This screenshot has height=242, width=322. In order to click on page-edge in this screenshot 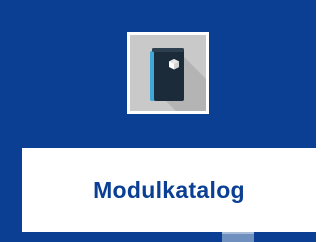, I will do `click(319, 121)`.